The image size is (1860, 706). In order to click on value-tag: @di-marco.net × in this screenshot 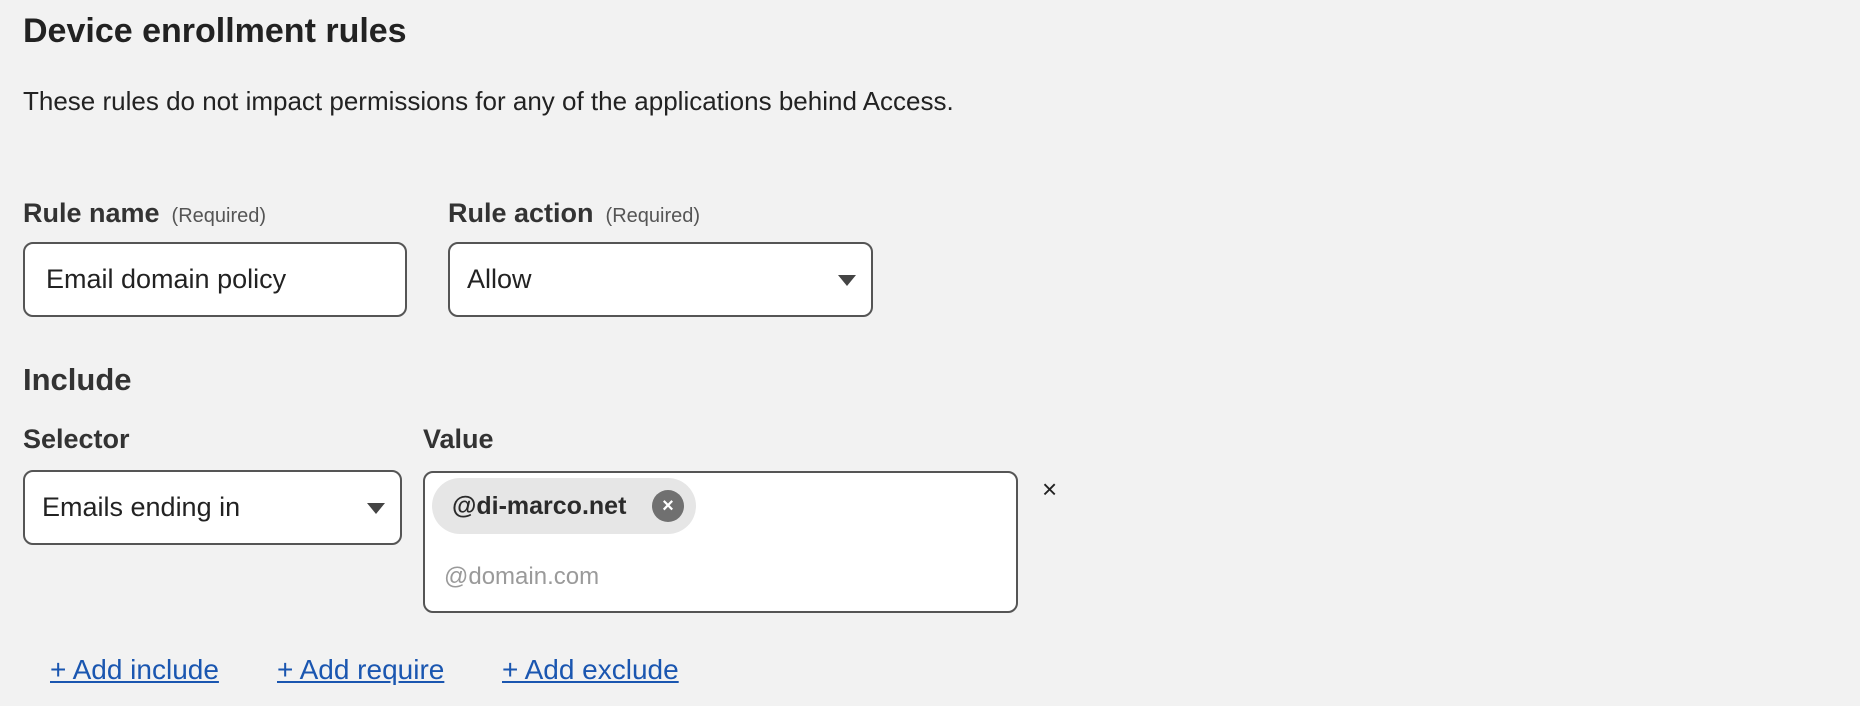, I will do `click(564, 506)`.